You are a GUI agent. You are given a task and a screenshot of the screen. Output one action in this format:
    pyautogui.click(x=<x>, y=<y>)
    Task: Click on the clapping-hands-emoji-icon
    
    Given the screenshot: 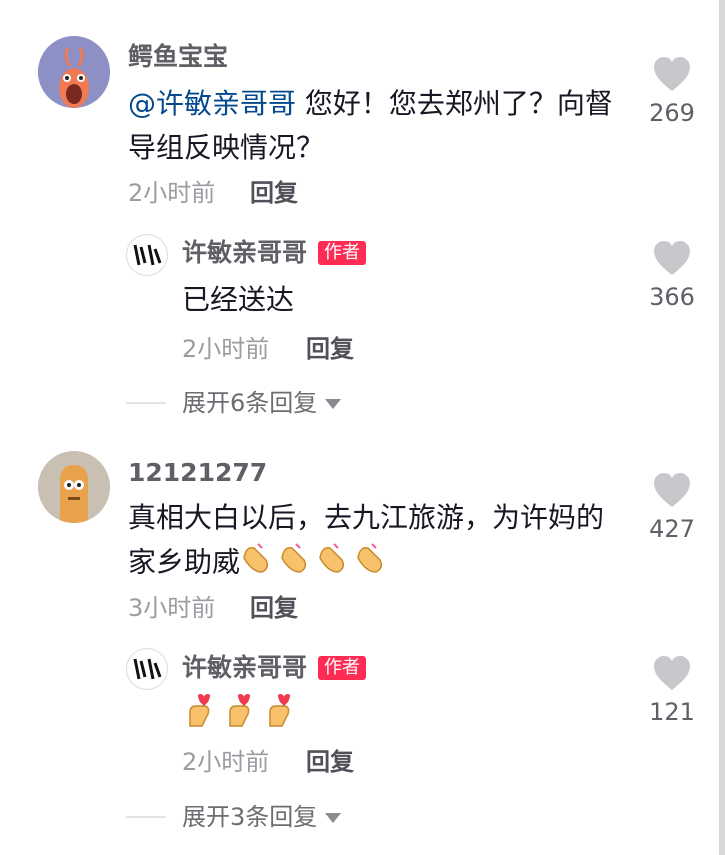 What is the action you would take?
    pyautogui.click(x=315, y=563)
    